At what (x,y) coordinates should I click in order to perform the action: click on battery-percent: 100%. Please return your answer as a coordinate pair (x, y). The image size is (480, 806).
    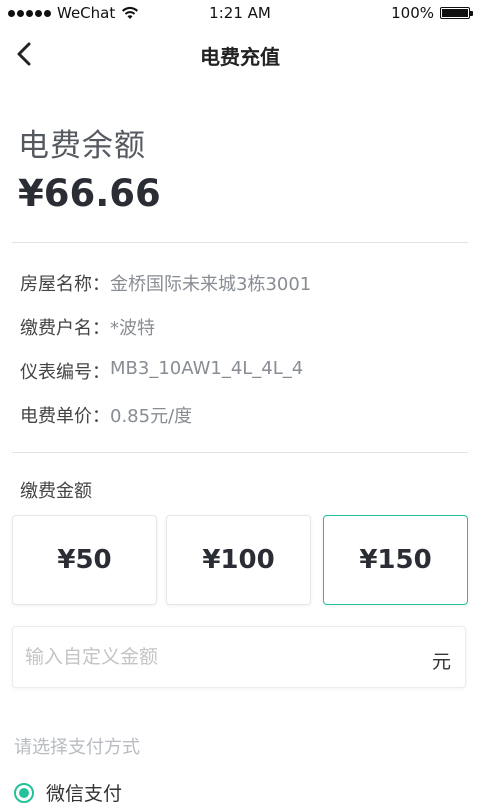
    Looking at the image, I should click on (412, 13).